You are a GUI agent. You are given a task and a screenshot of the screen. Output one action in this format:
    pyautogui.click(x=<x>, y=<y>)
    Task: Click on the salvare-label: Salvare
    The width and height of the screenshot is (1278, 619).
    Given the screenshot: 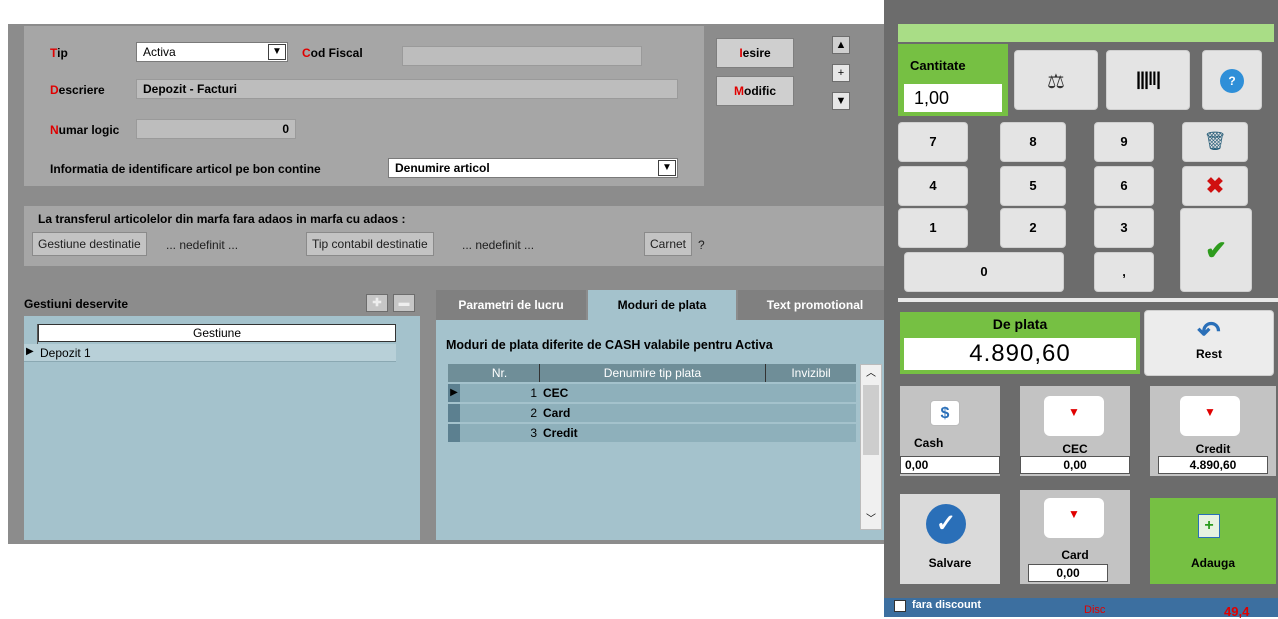 What is the action you would take?
    pyautogui.click(x=950, y=563)
    